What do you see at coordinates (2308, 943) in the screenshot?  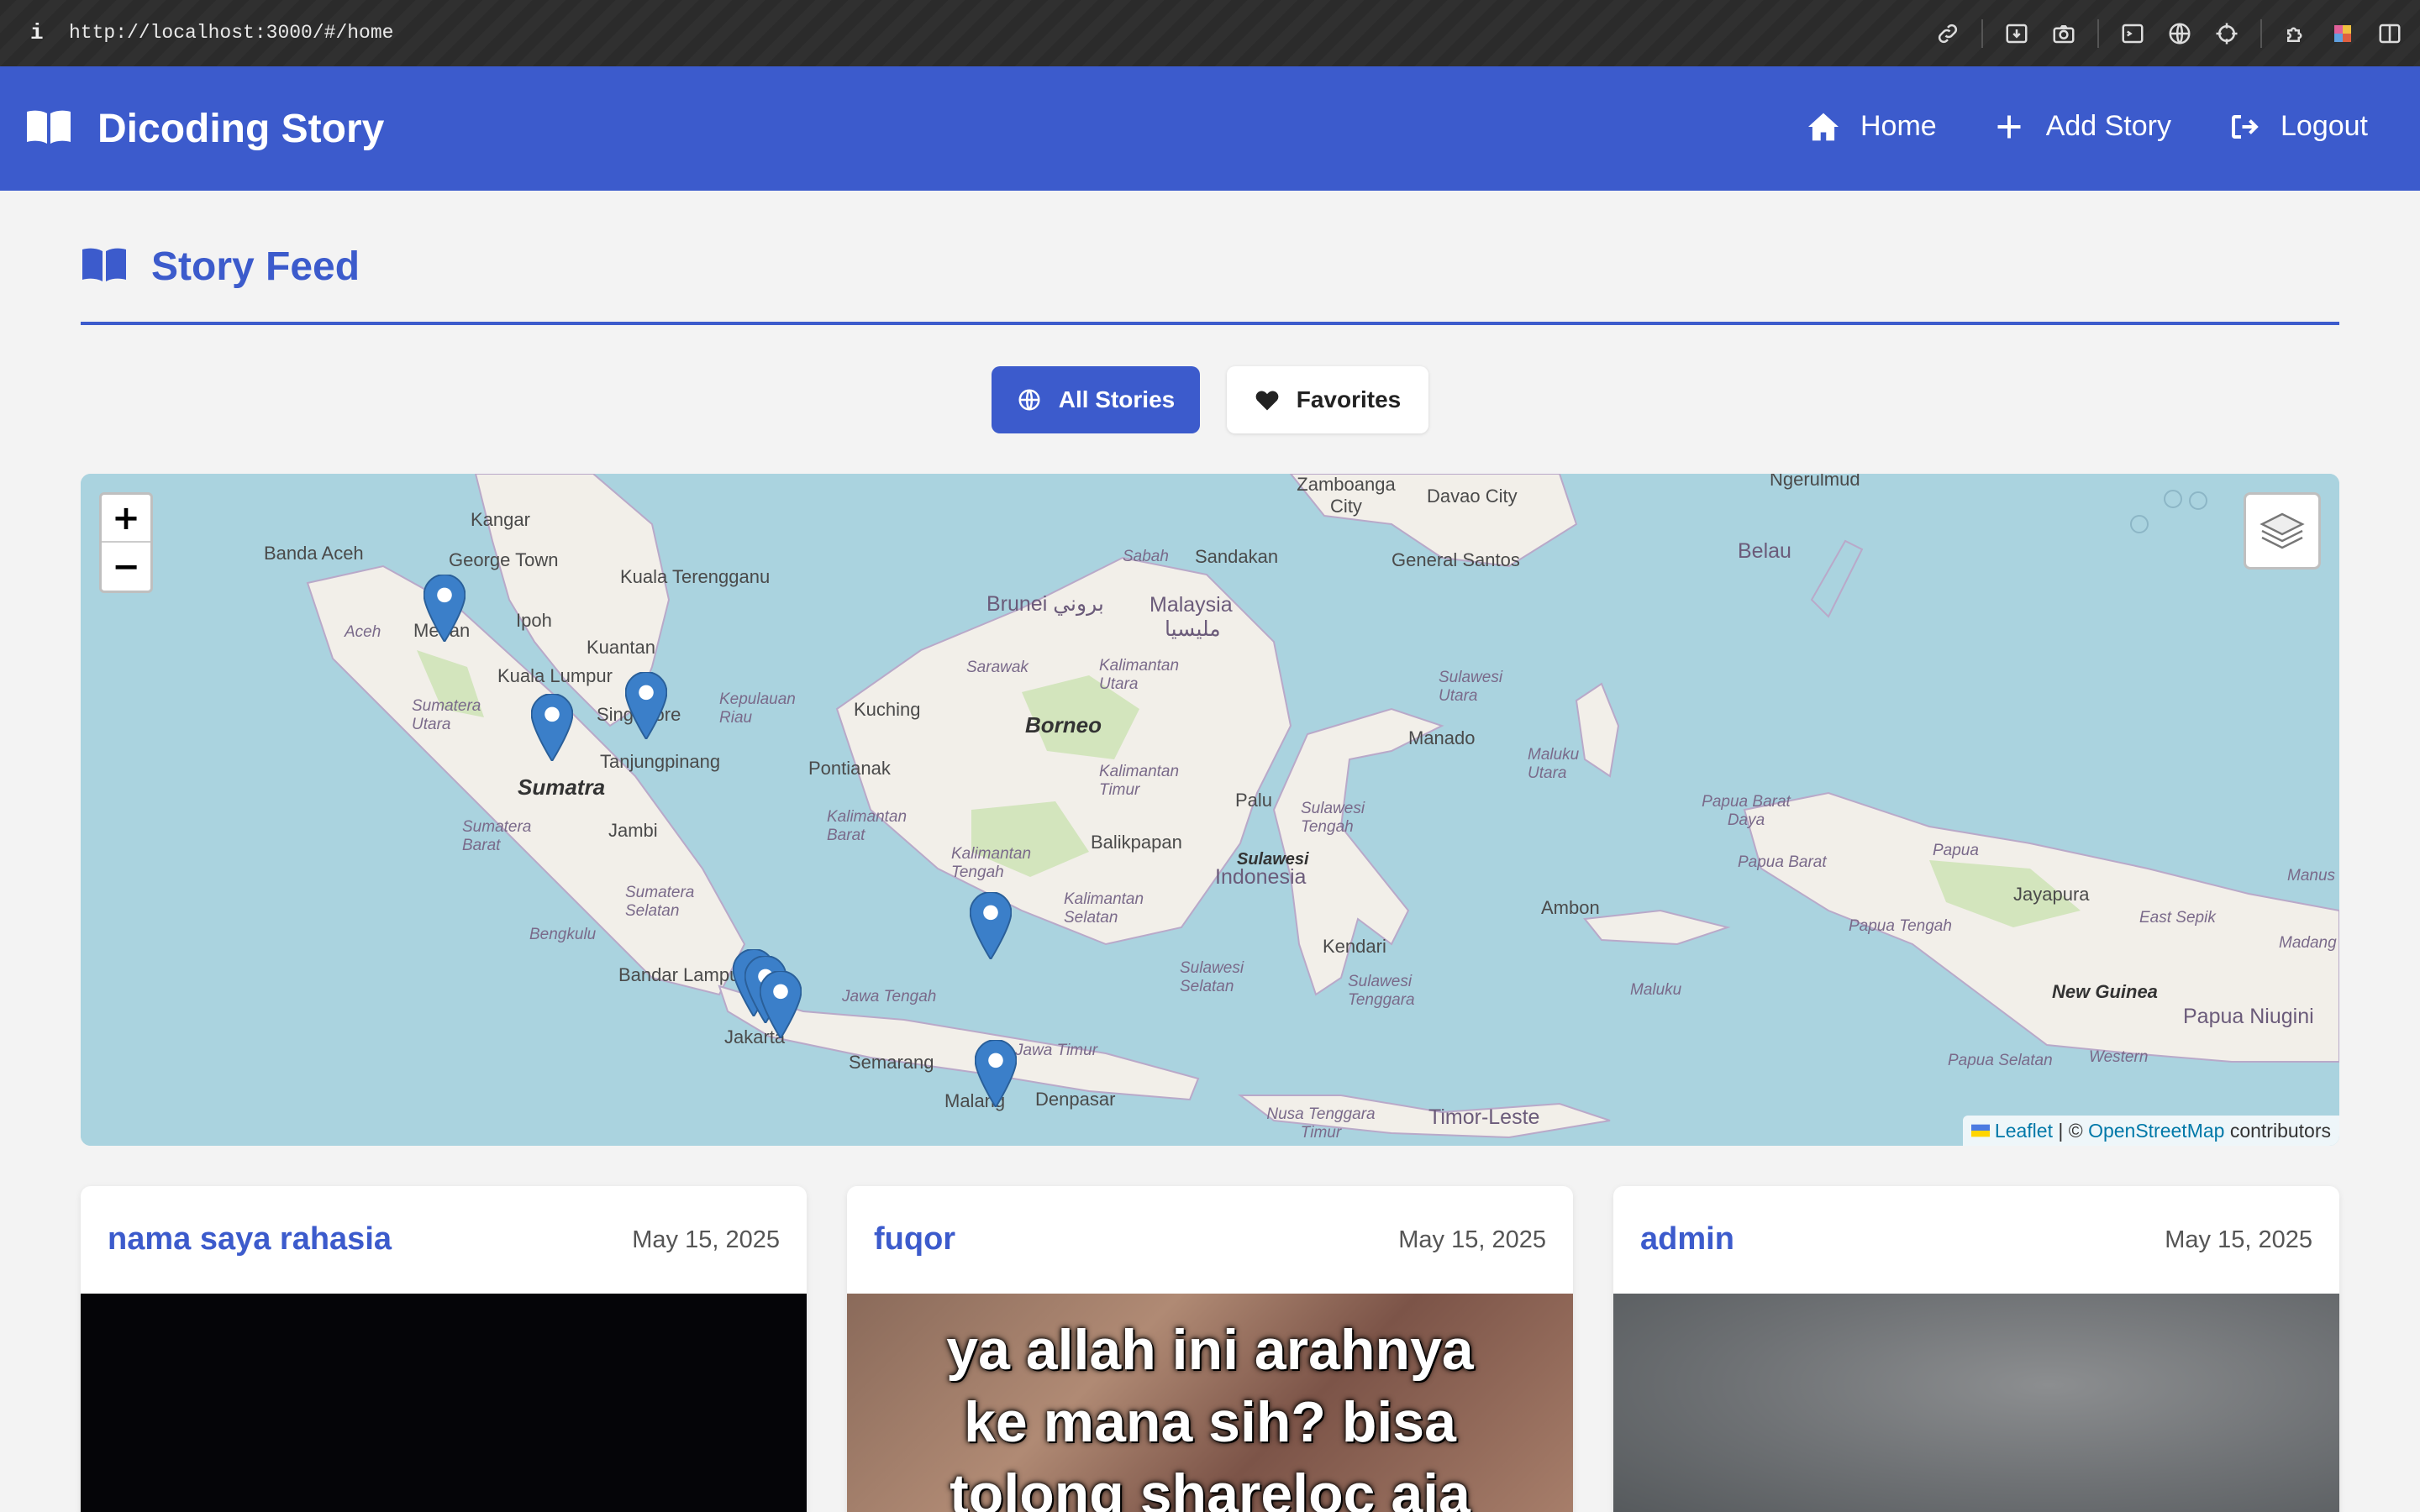 I see `map-label: Madang` at bounding box center [2308, 943].